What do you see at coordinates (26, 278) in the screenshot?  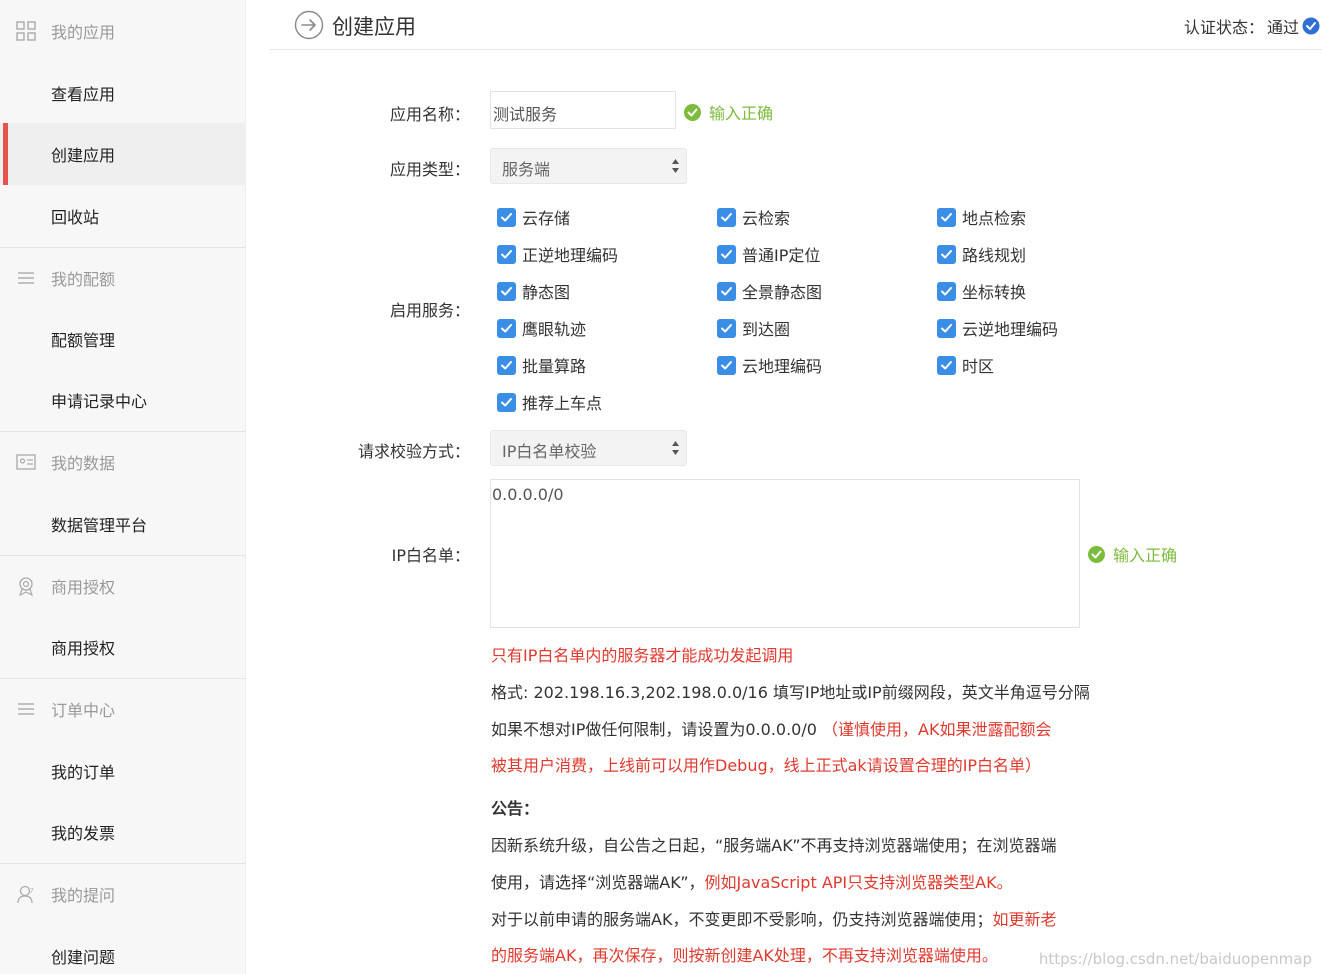 I see `list-icon` at bounding box center [26, 278].